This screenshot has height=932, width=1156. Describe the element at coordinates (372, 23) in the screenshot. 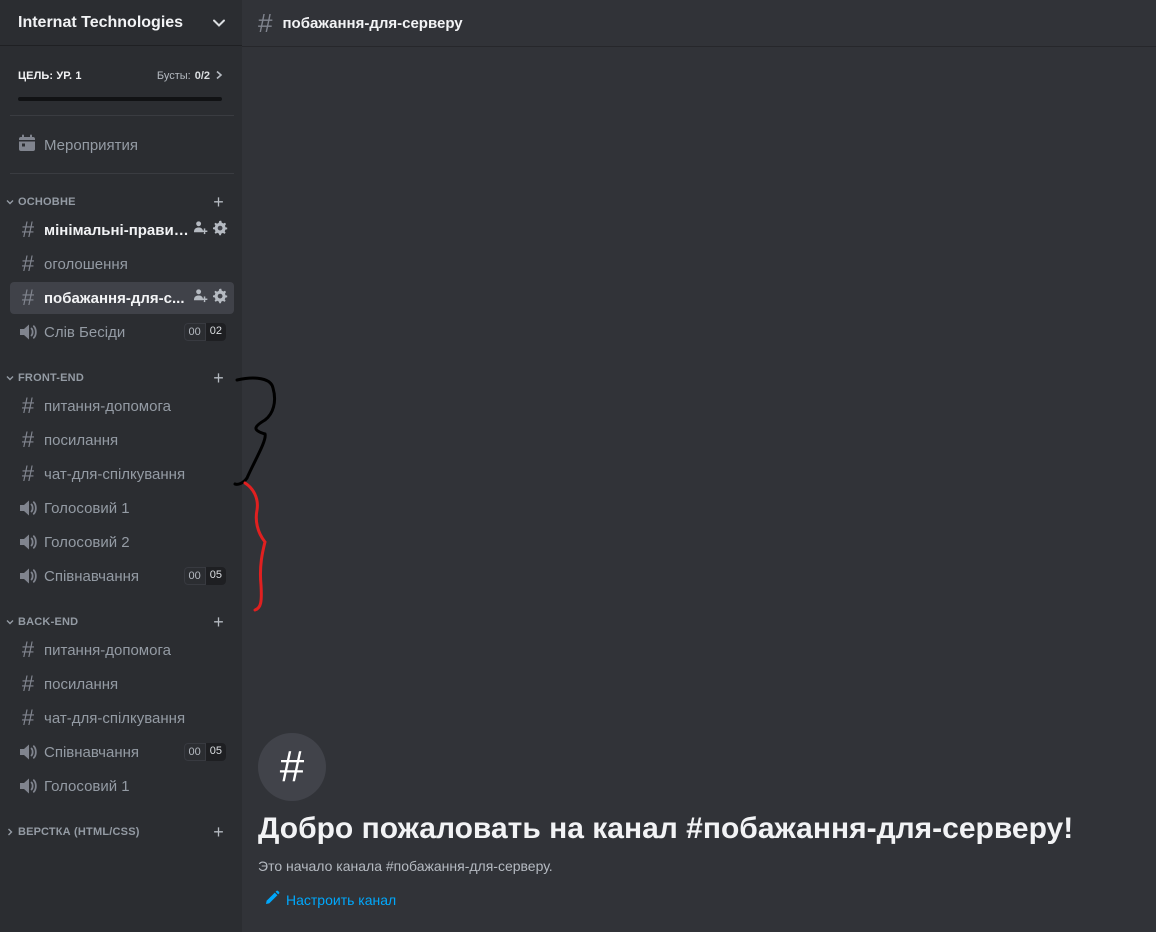

I see `channel-title: побажання-для-серверу` at that location.